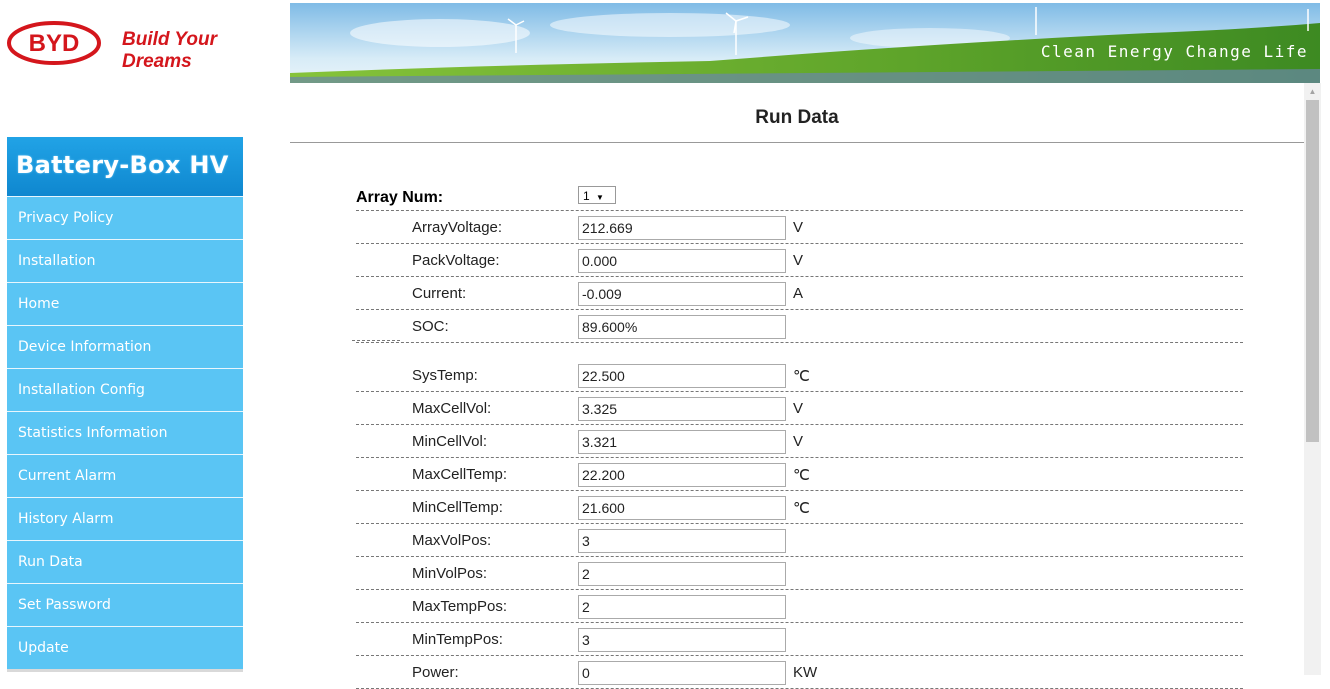 This screenshot has width=1330, height=689. Describe the element at coordinates (682, 508) in the screenshot. I see `row-value-field: 21.600` at that location.